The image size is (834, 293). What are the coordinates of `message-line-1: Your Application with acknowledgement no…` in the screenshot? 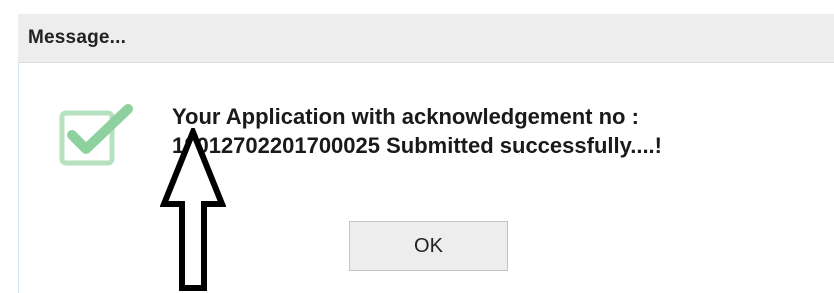 It's located at (405, 116).